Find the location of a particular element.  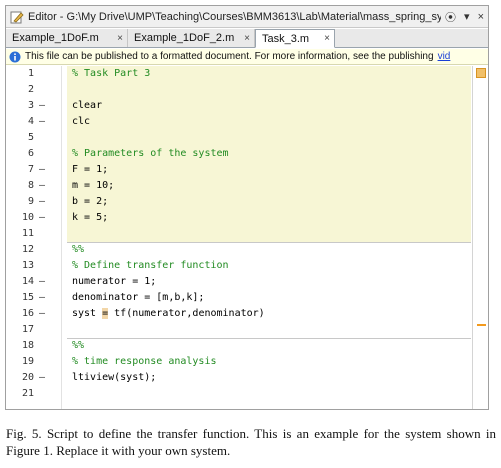

code-line: 10 — k = 5; is located at coordinates (247, 218).